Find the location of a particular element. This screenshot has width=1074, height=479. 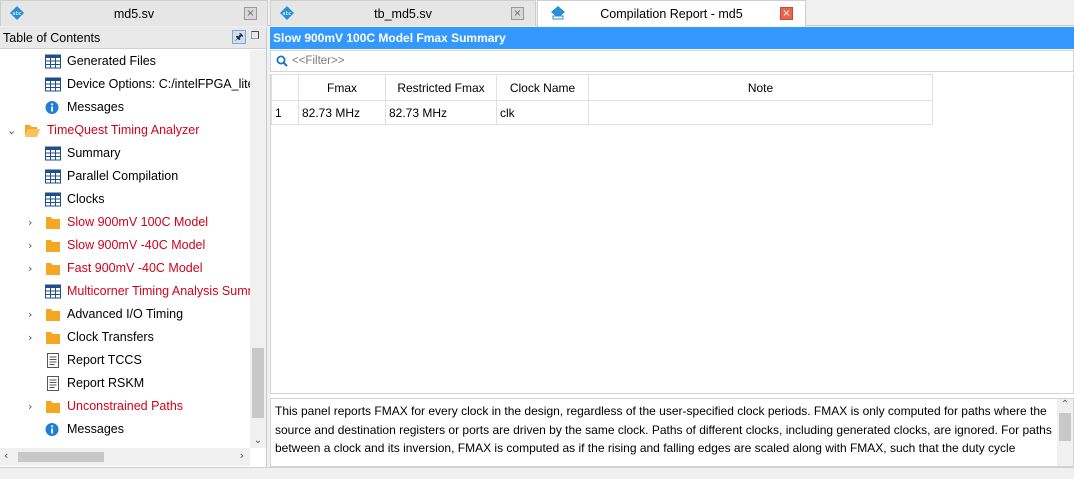

tree-item: › Fast 900mV -40C Model is located at coordinates (125, 268).